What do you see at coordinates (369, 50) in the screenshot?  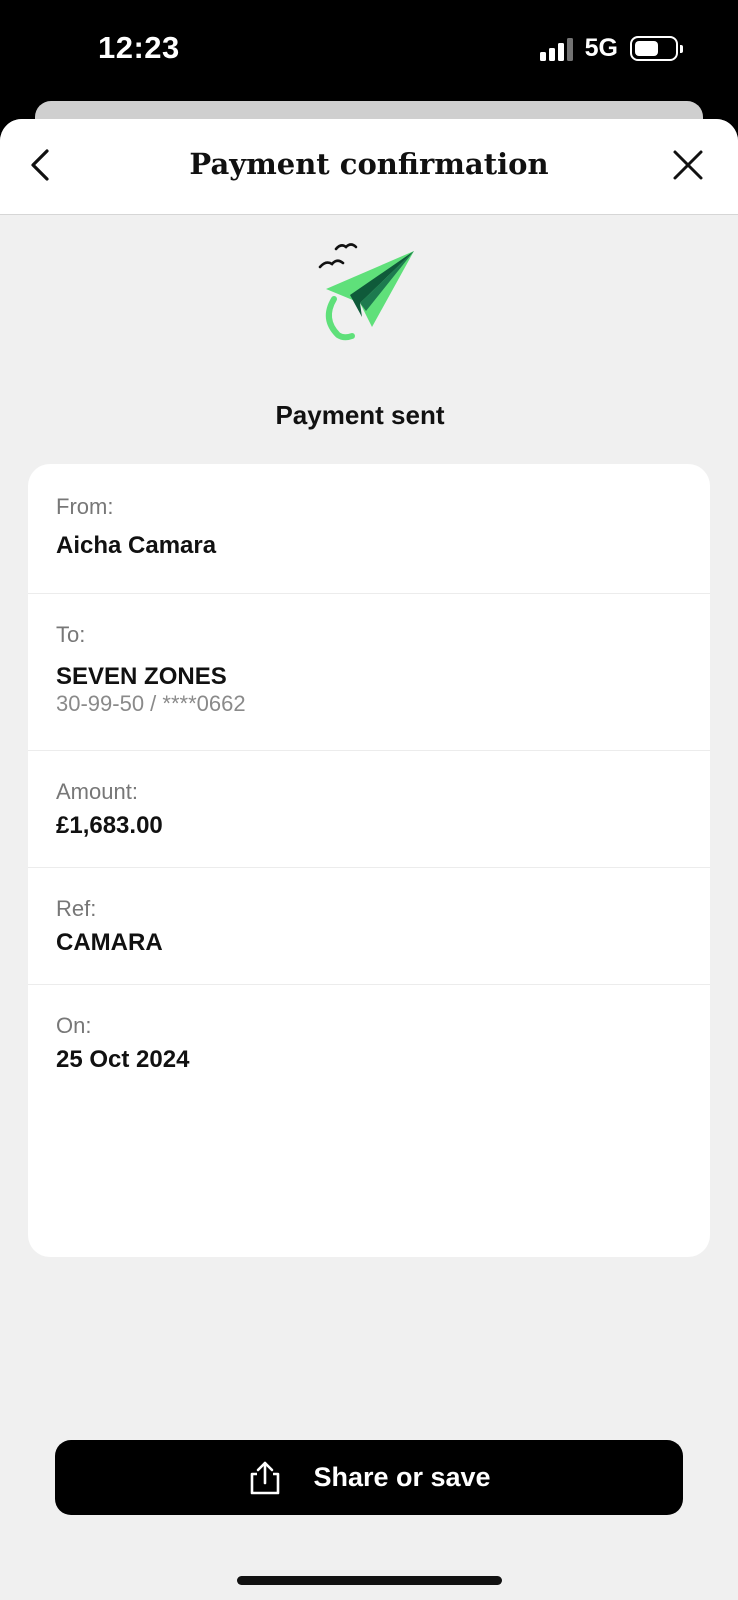 I see `status-bar: 12:23 5G` at bounding box center [369, 50].